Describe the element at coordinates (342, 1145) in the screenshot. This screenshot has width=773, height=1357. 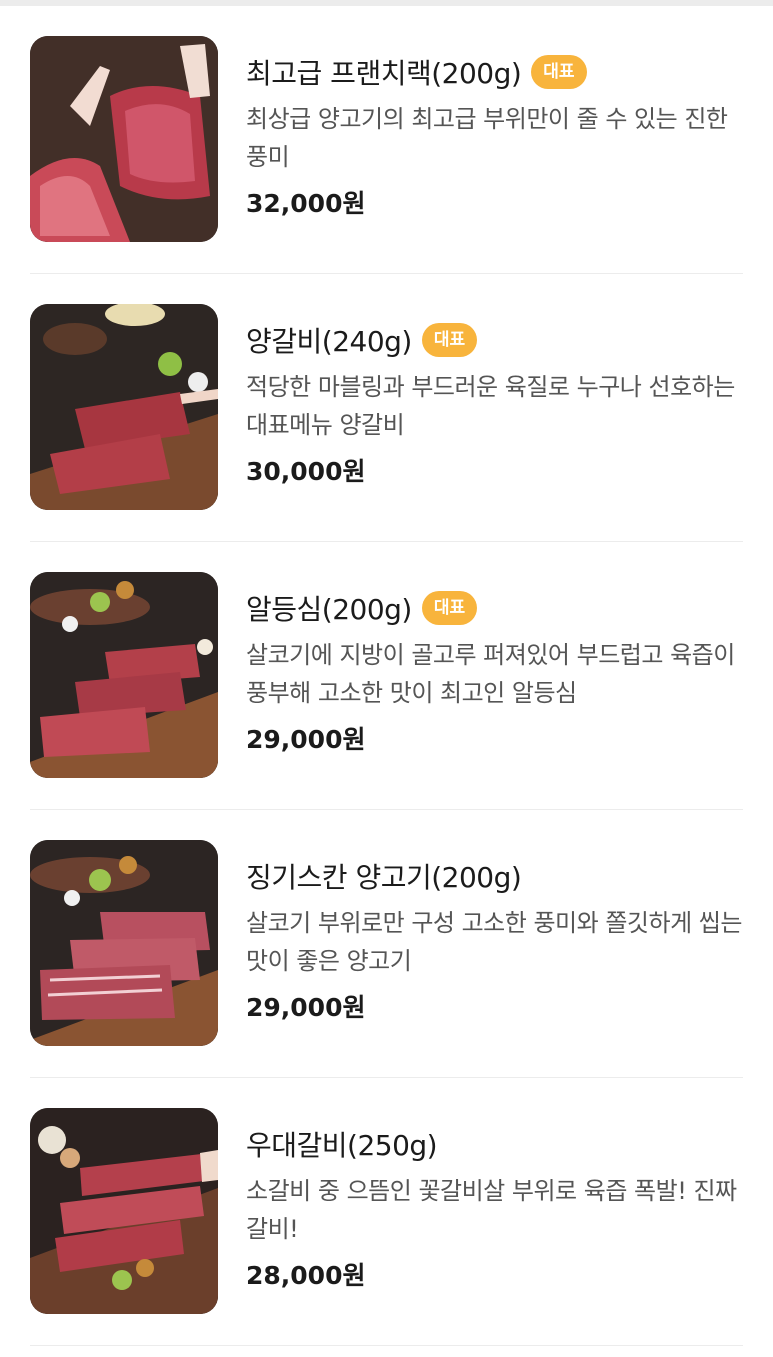
I see `item-title: 우대갈비(250g)` at that location.